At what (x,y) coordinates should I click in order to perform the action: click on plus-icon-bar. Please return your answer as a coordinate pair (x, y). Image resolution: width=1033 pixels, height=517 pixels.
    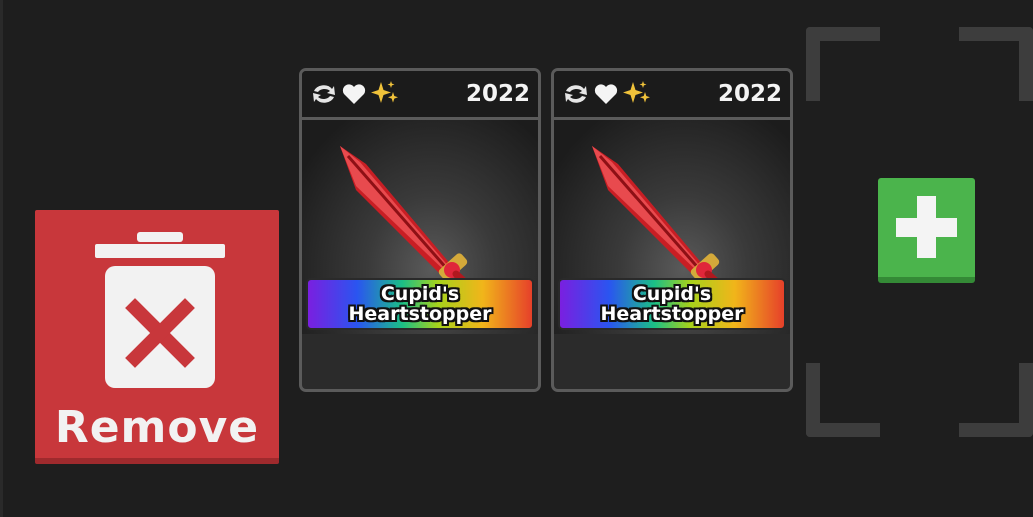
    Looking at the image, I should click on (926, 227).